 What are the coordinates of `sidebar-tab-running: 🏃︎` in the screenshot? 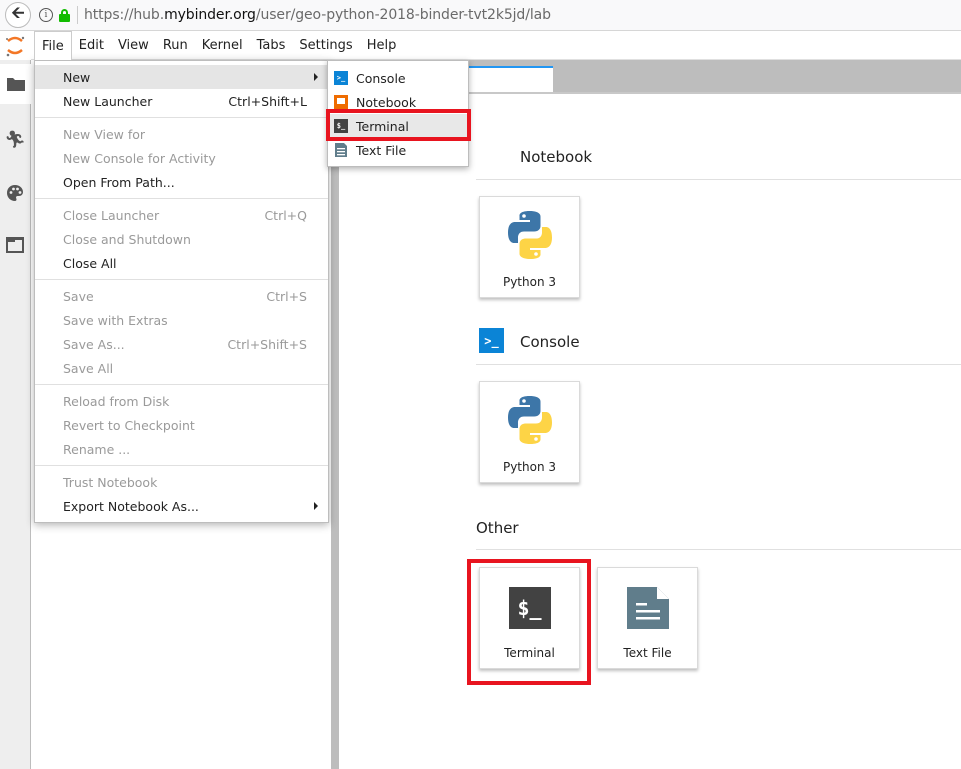 It's located at (15, 140).